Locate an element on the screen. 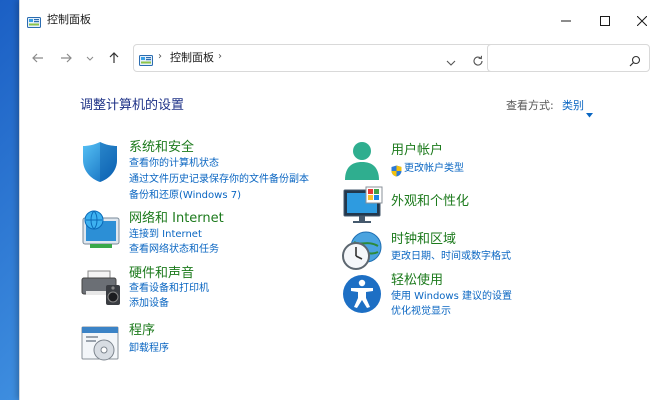 Image resolution: width=667 pixels, height=400 pixels. forward-button is located at coordinates (66, 58).